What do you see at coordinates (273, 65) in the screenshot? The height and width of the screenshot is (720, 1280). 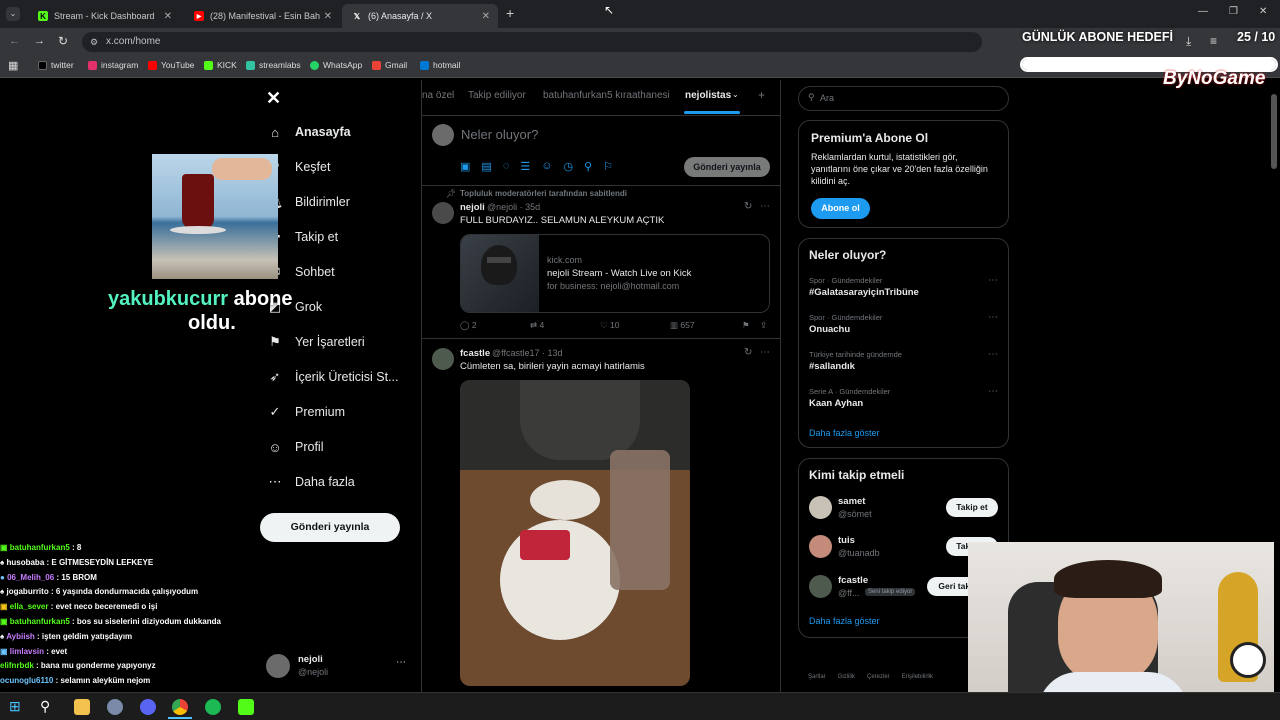 I see `bookmark-streamlabs: streamlabs` at bounding box center [273, 65].